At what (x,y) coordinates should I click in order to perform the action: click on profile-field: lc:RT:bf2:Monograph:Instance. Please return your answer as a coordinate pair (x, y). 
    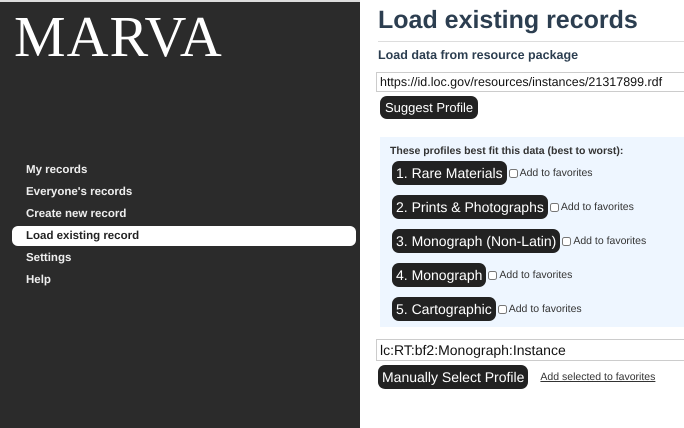
    Looking at the image, I should click on (530, 350).